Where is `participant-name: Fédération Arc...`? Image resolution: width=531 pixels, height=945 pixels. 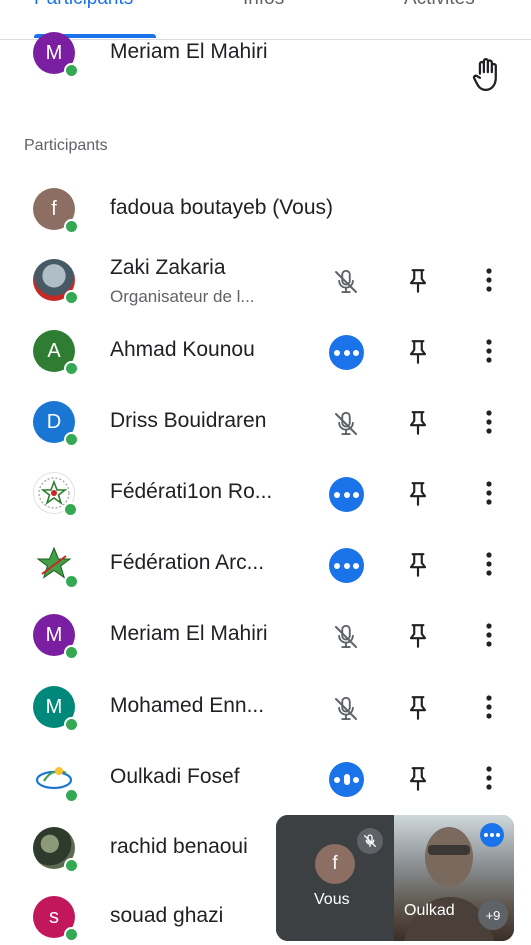 participant-name: Fédération Arc... is located at coordinates (187, 562).